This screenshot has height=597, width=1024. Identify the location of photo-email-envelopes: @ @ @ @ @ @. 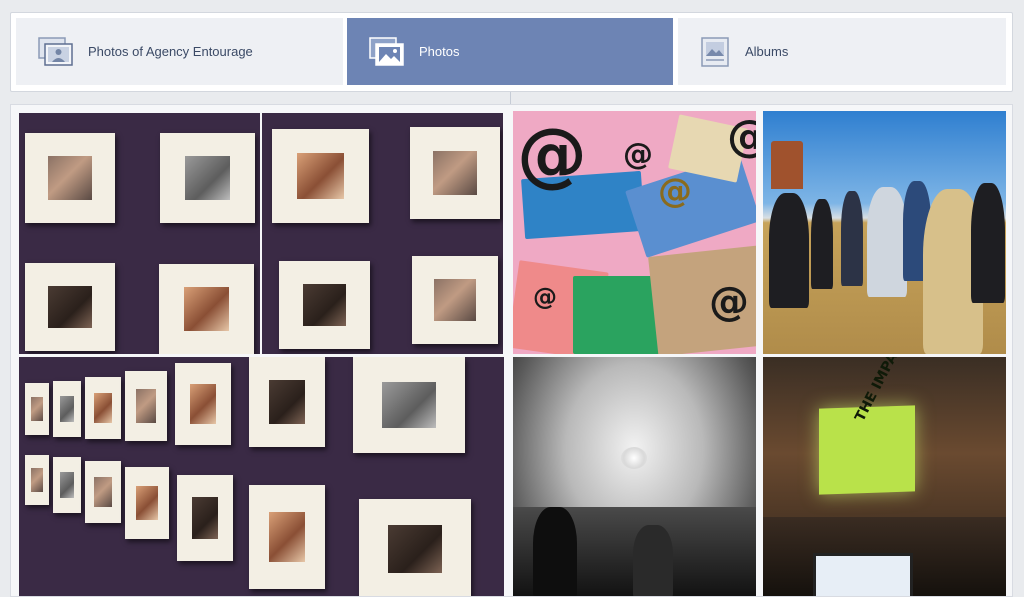
(634, 232).